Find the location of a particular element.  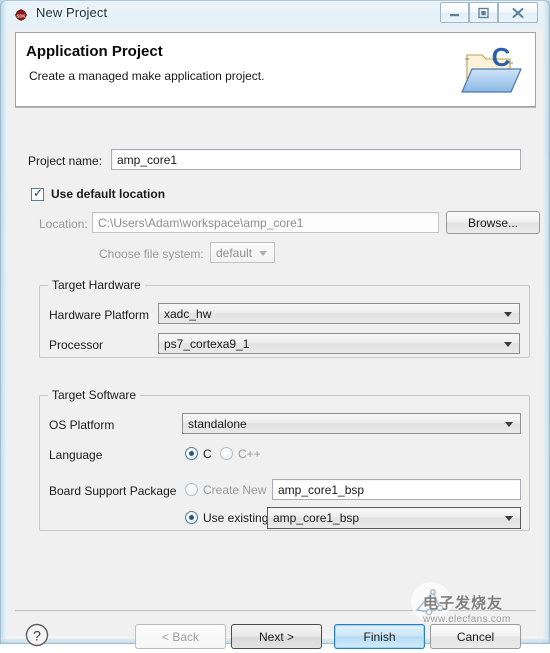

minimize-button is located at coordinates (454, 12).